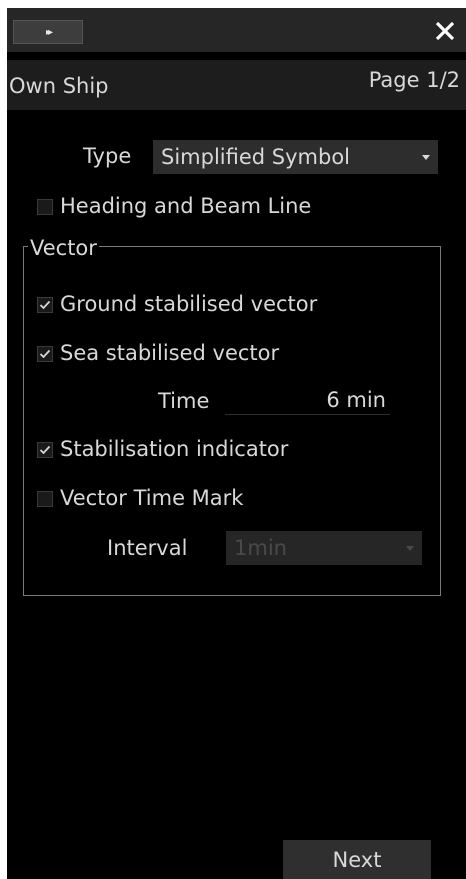 The image size is (466, 879). I want to click on page-title: Own Ship, so click(59, 86).